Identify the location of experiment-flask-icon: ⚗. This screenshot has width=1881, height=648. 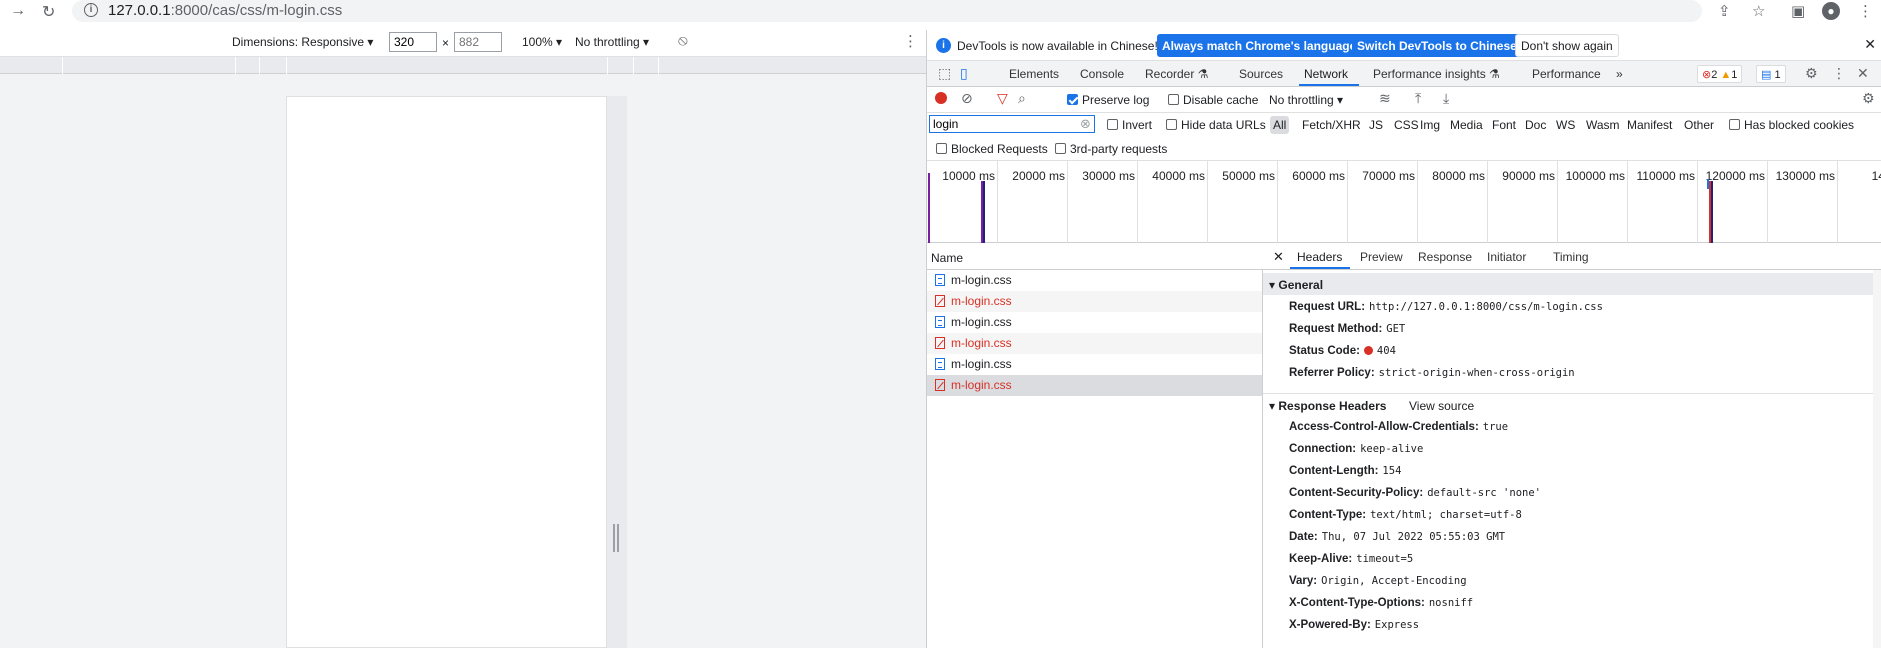
(1203, 74).